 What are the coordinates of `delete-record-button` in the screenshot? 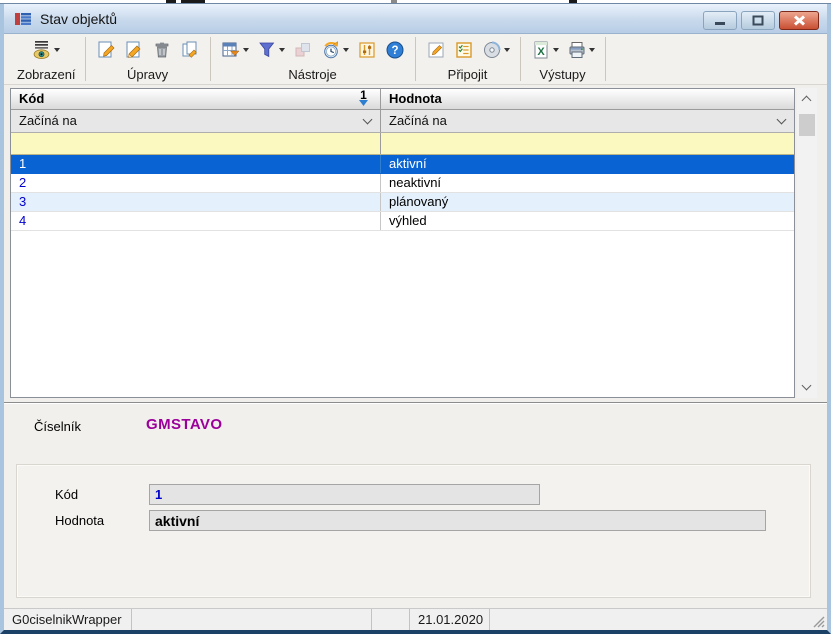 It's located at (162, 50).